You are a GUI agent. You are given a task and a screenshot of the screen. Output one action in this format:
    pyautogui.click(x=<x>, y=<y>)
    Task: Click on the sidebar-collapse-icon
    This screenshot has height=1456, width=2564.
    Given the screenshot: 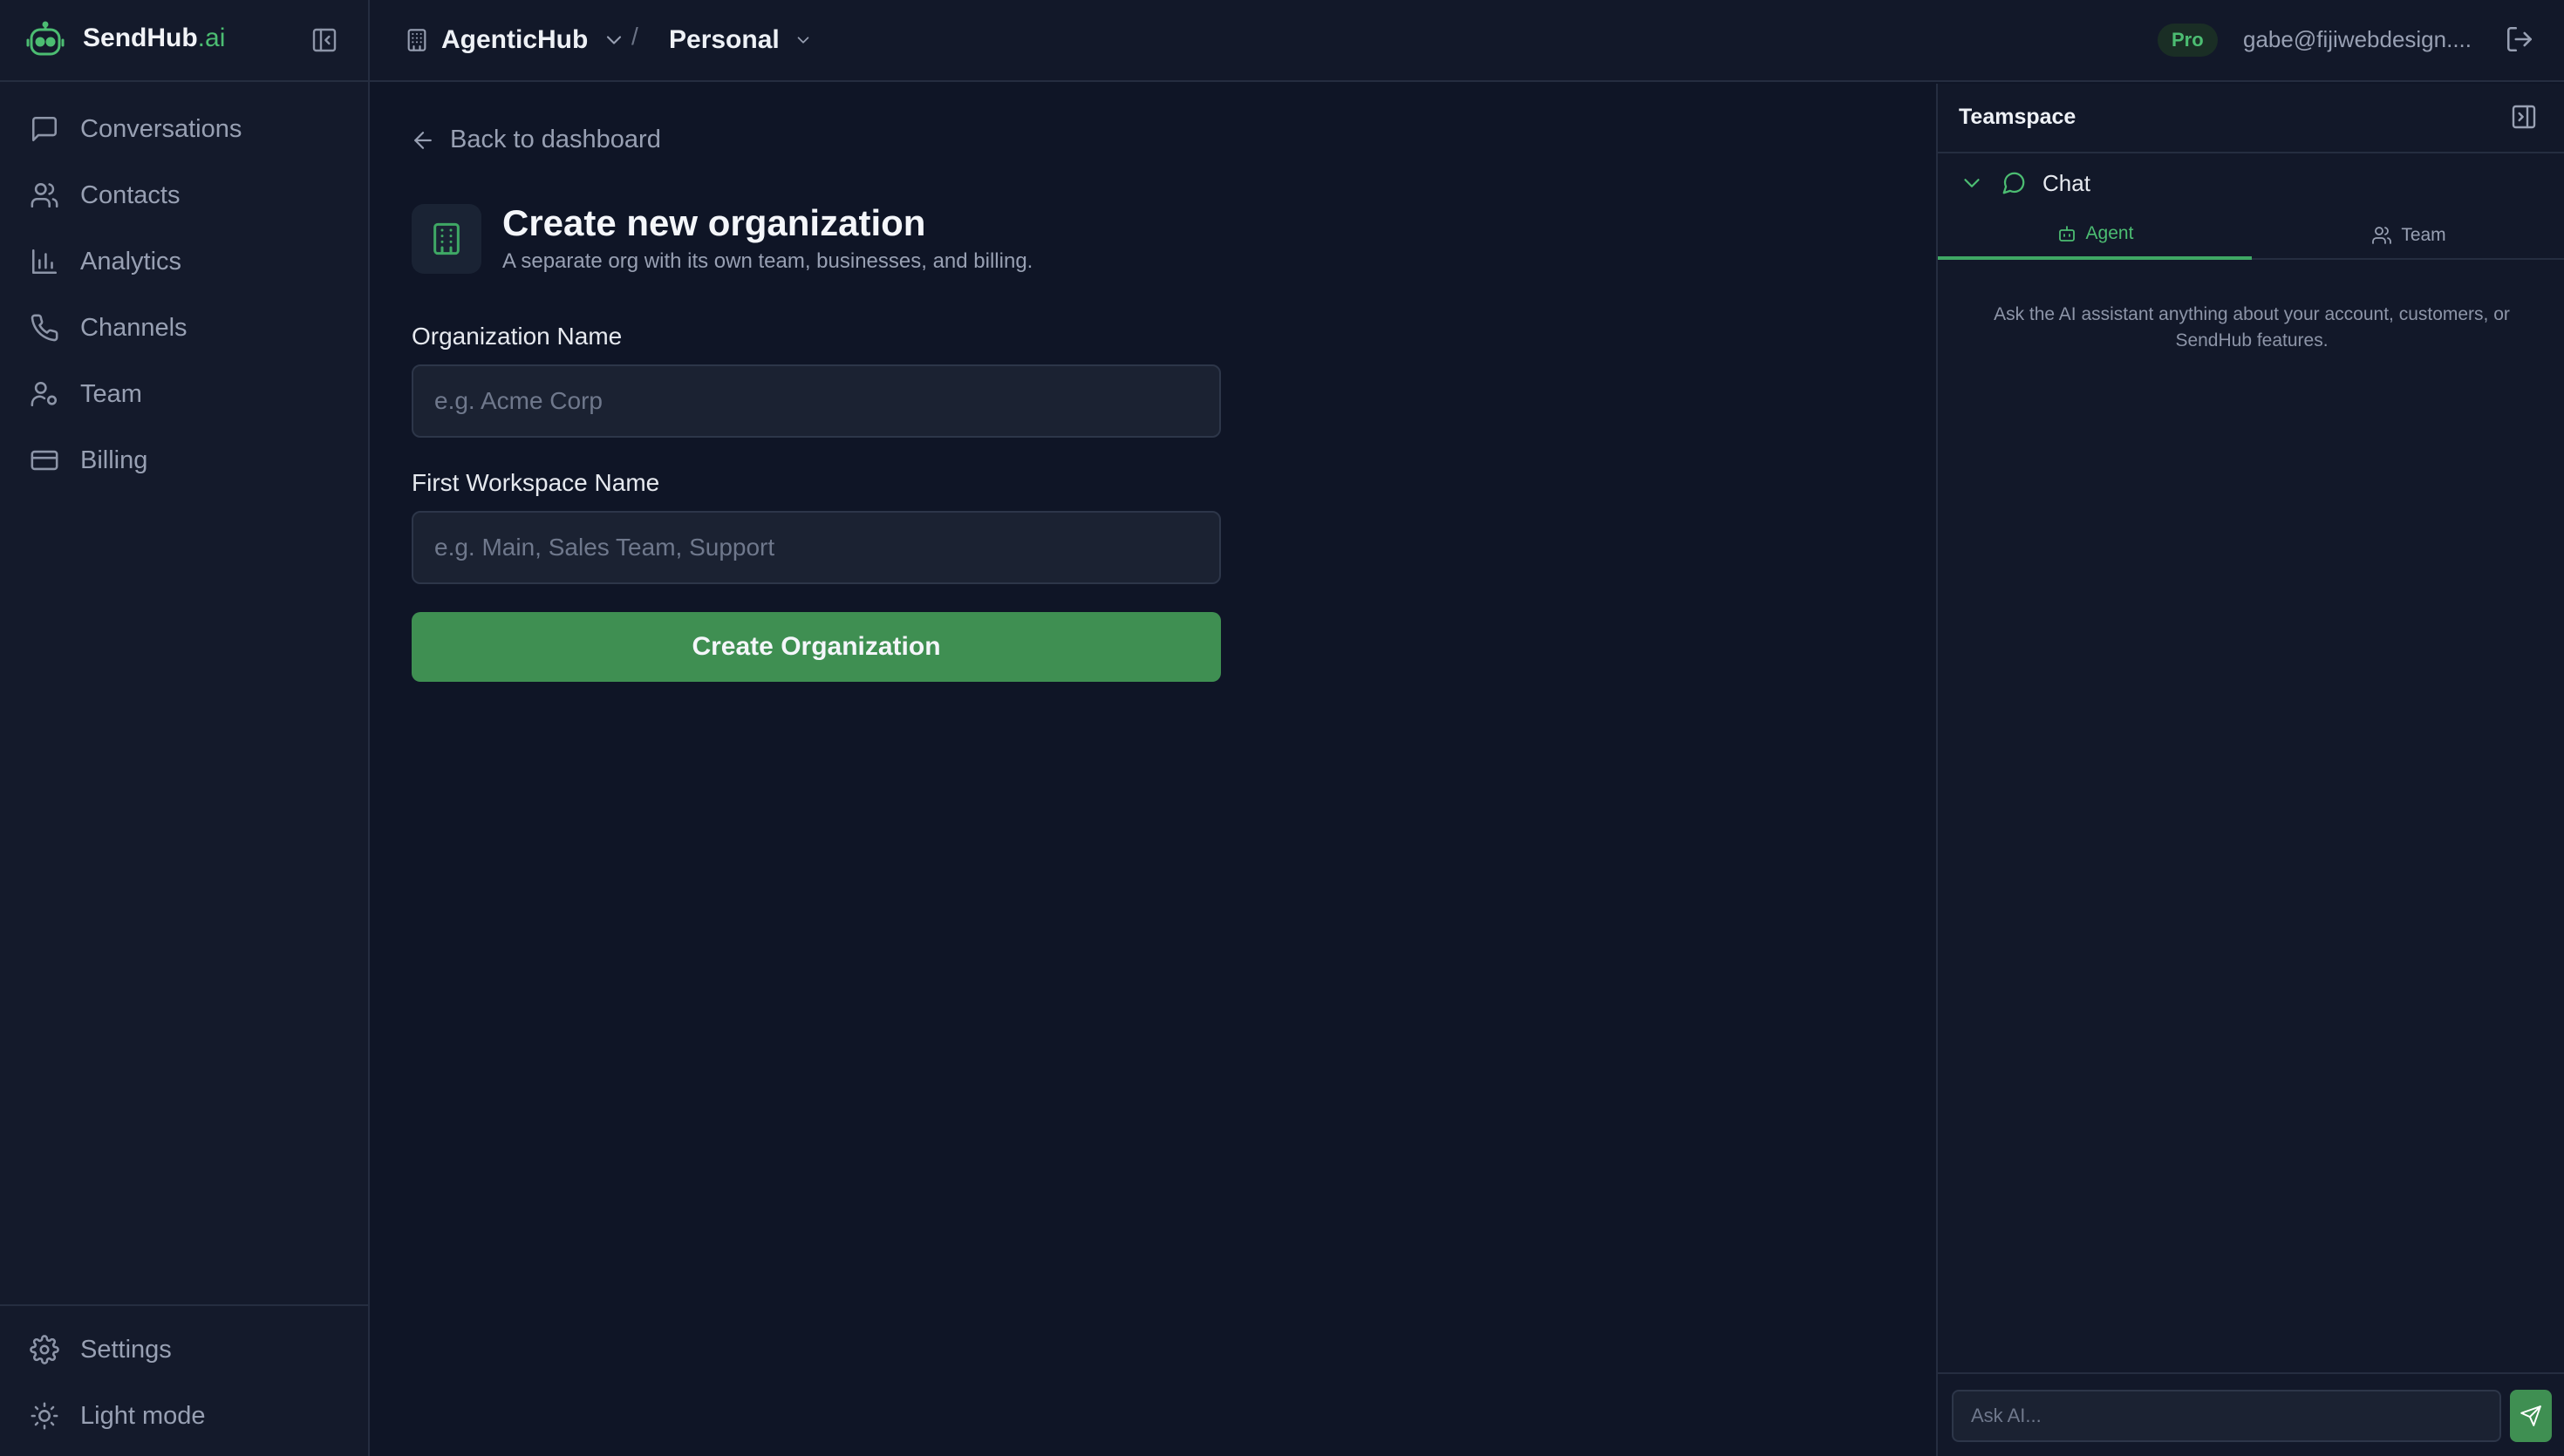 What is the action you would take?
    pyautogui.click(x=324, y=40)
    